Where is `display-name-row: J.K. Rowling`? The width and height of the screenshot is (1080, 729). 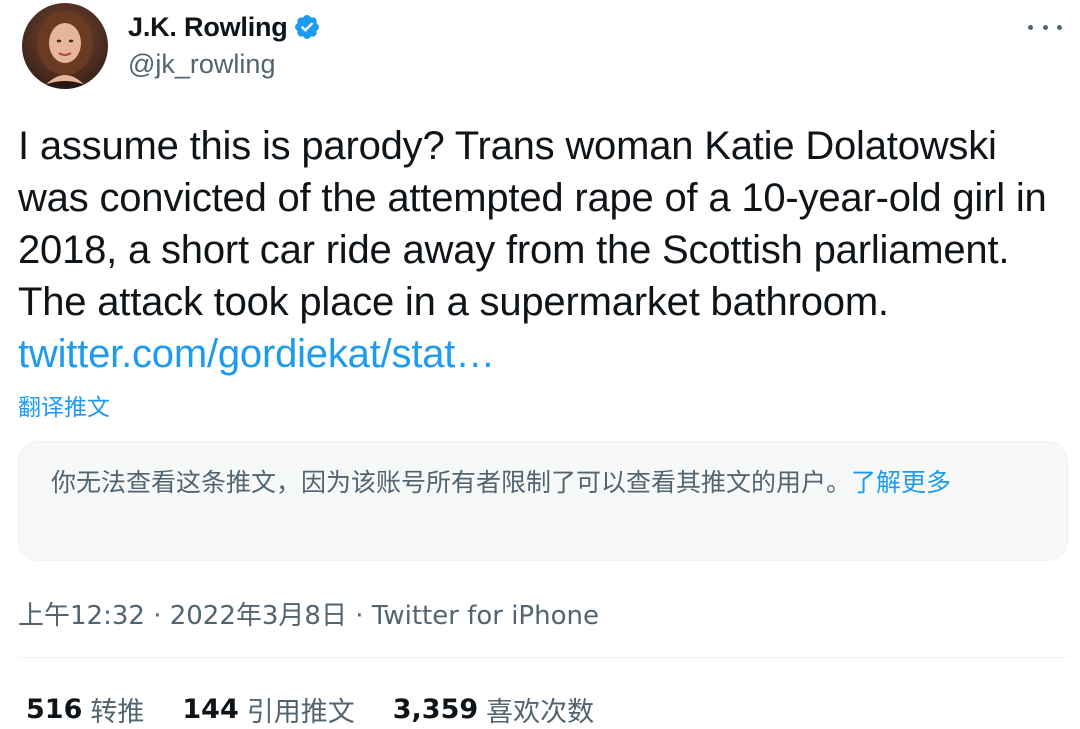
display-name-row: J.K. Rowling is located at coordinates (224, 27).